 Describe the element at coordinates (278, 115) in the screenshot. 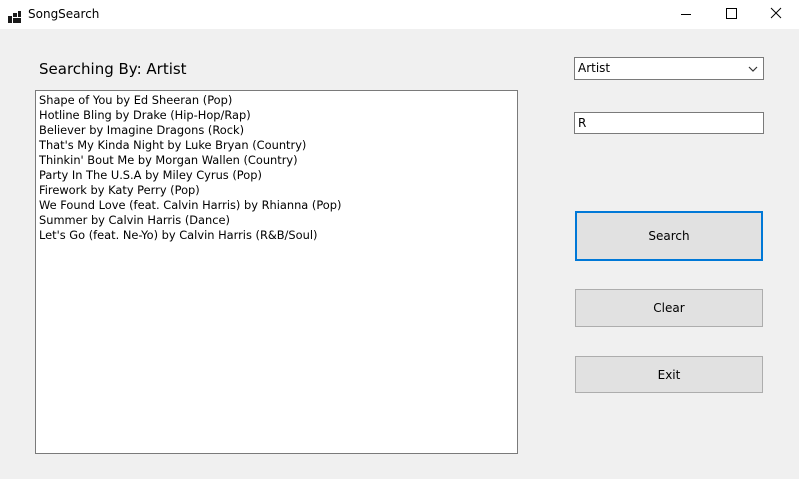

I see `list-item: Hotline Bling by Drake (Hip-Hop/Rap)` at that location.